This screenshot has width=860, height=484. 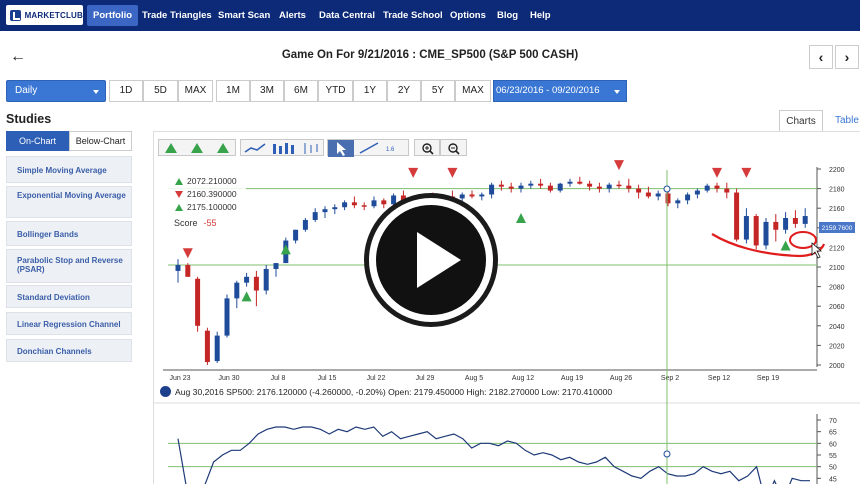 What do you see at coordinates (212, 181) in the screenshot?
I see `legend-value-1: 2072.210000` at bounding box center [212, 181].